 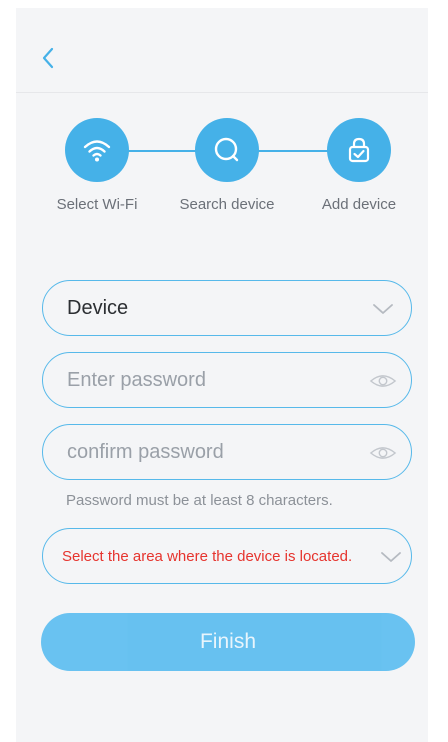 I want to click on step-add-device, so click(x=359, y=150).